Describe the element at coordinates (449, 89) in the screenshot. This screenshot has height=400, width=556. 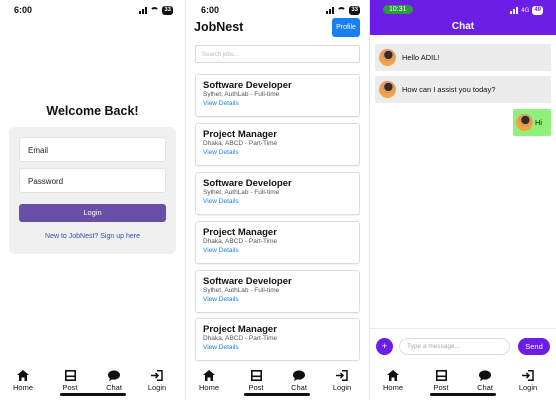
I see `message-text: How can I assist you today?` at that location.